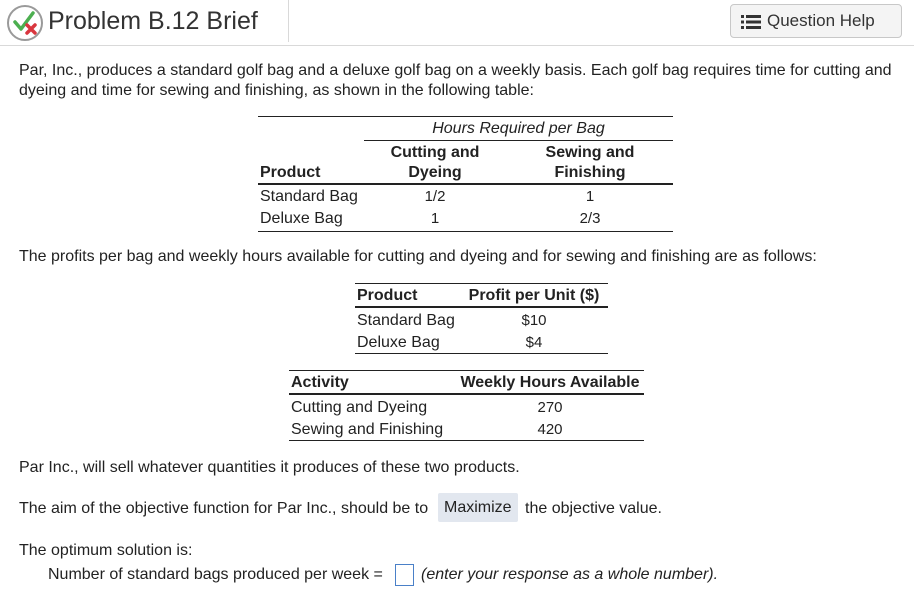  I want to click on answer-hint: (enter your response as a whole number)., so click(570, 574).